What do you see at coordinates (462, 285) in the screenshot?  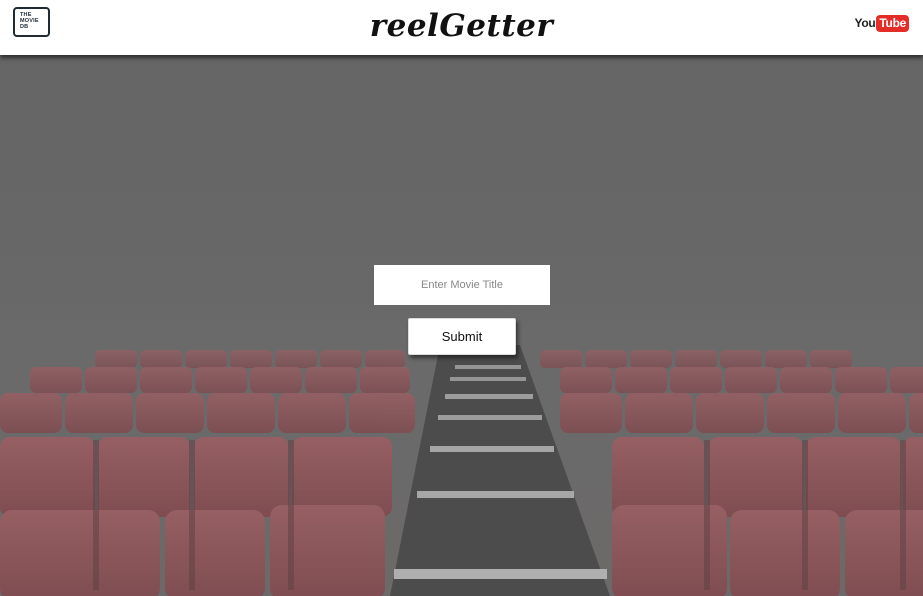 I see `movie-title-input` at bounding box center [462, 285].